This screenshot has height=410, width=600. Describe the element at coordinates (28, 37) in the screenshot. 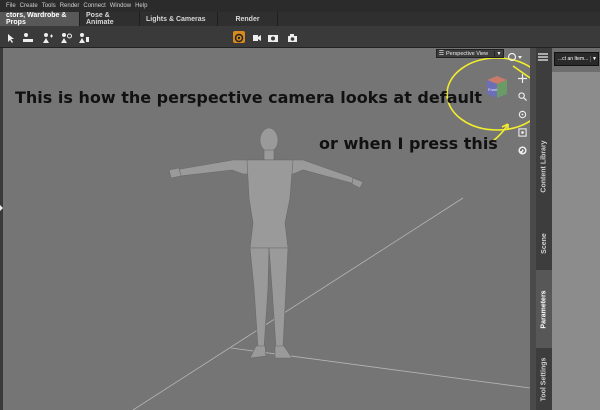

I see `universal-tool-icon` at that location.